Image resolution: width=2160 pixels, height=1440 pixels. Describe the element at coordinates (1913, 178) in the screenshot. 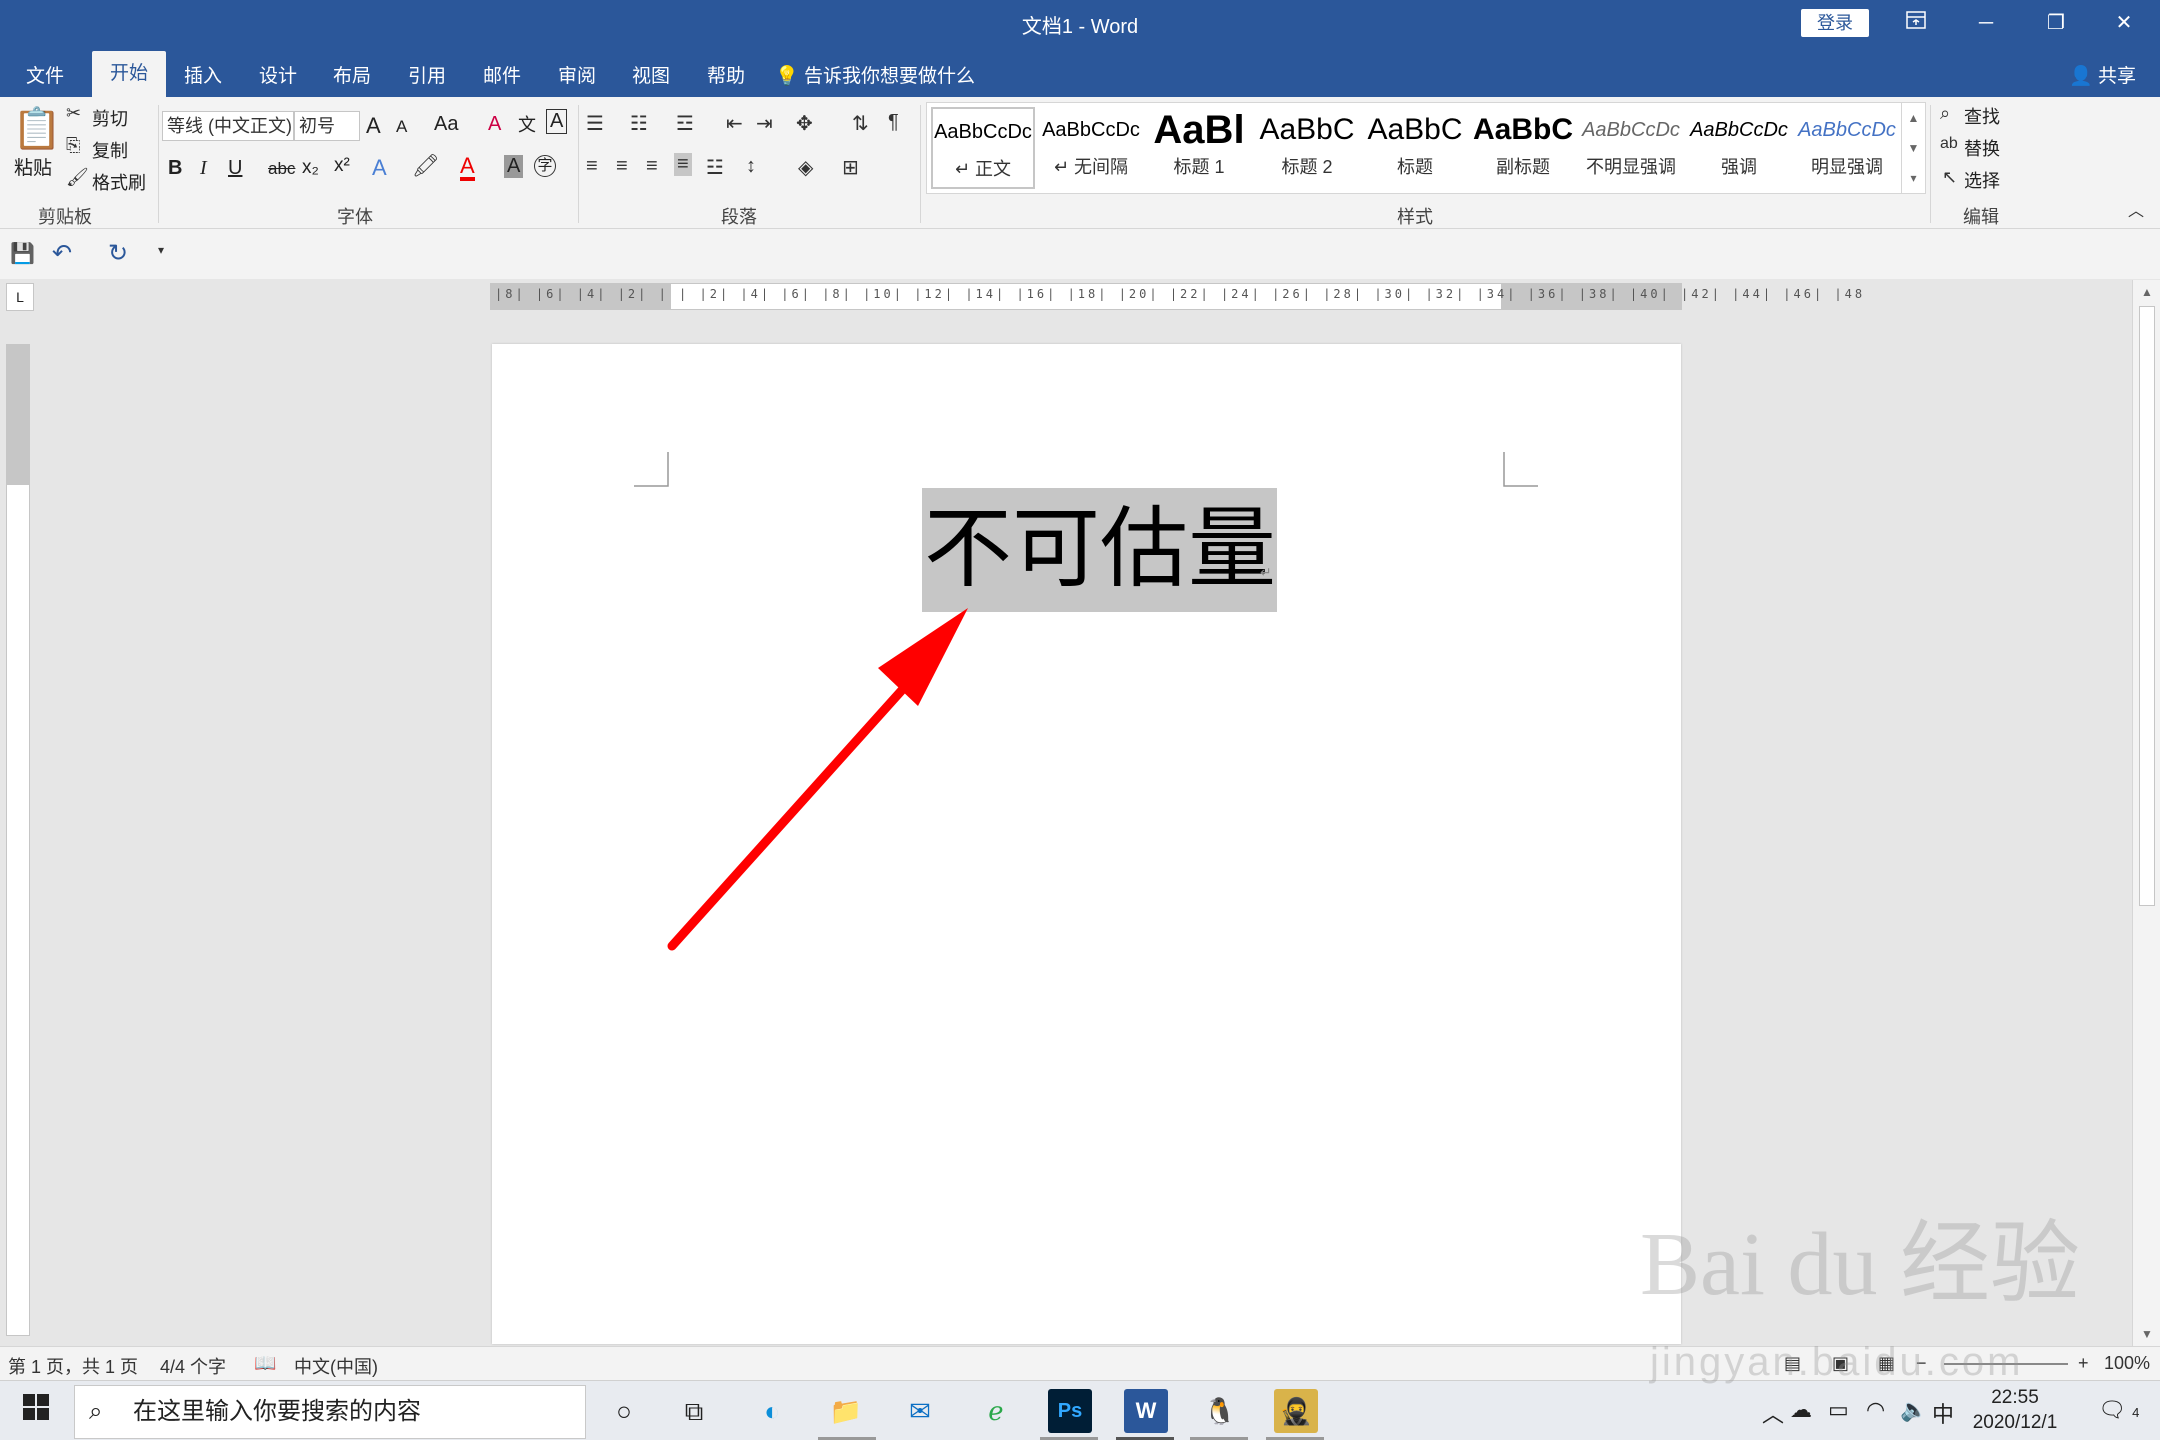

I see `more-styles-icon: ▾` at that location.